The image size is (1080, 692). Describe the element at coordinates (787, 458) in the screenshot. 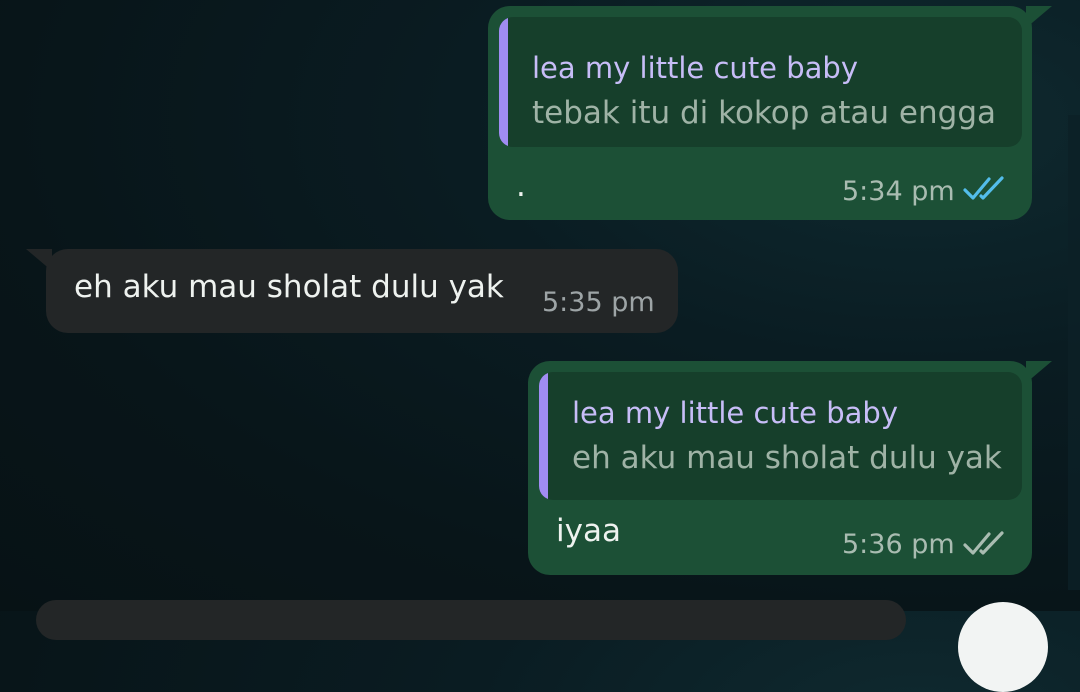

I see `quote-text: eh aku mau sholat dulu yak` at that location.